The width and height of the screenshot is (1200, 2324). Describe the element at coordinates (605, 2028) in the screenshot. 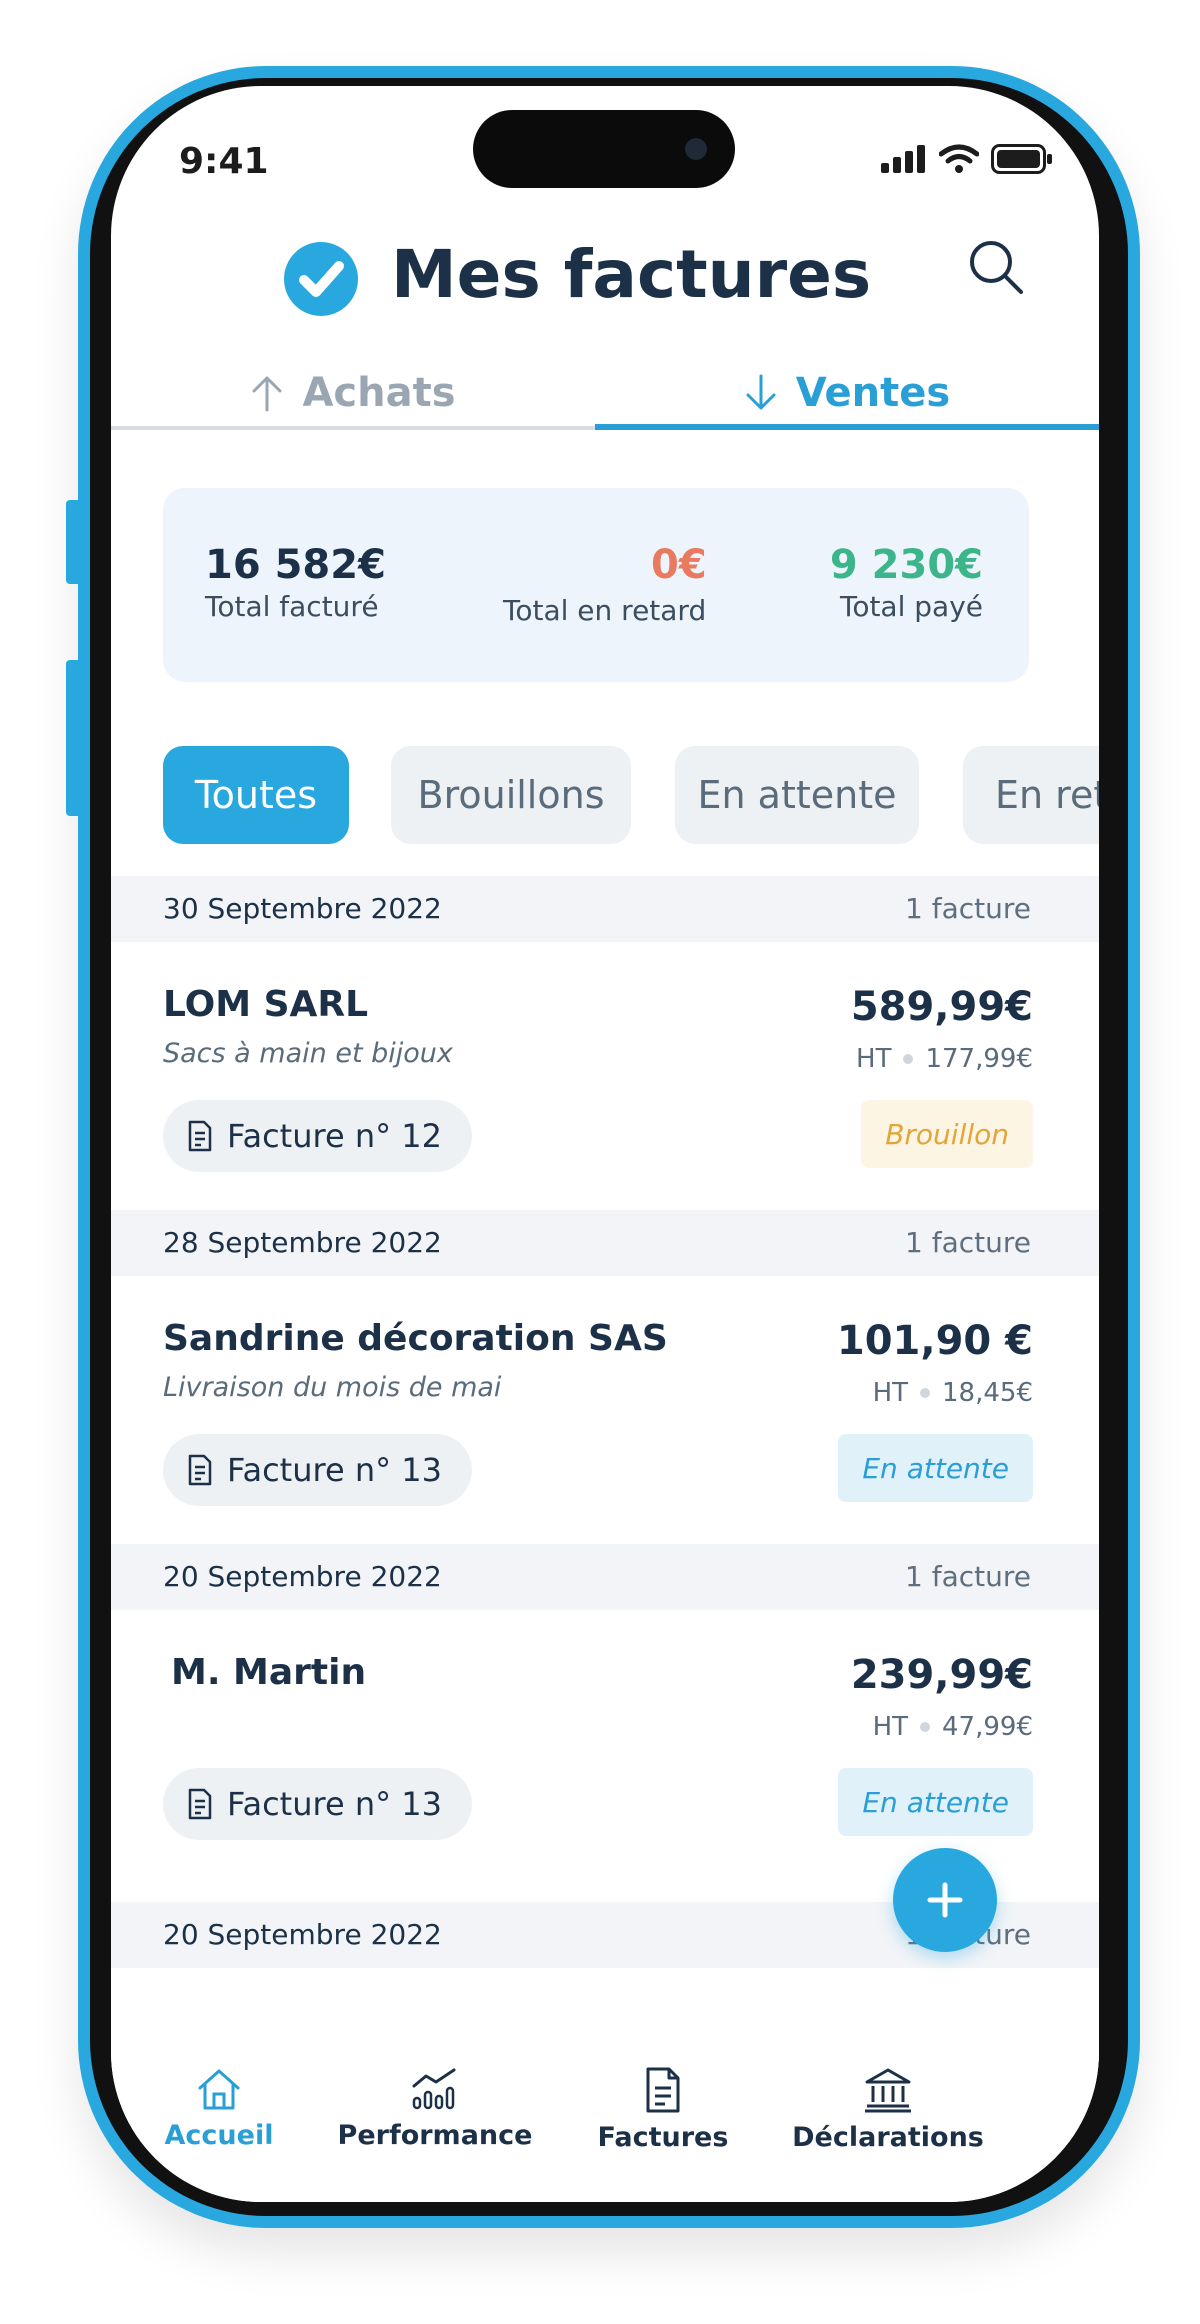

I see `invoice-row-cut-off` at that location.